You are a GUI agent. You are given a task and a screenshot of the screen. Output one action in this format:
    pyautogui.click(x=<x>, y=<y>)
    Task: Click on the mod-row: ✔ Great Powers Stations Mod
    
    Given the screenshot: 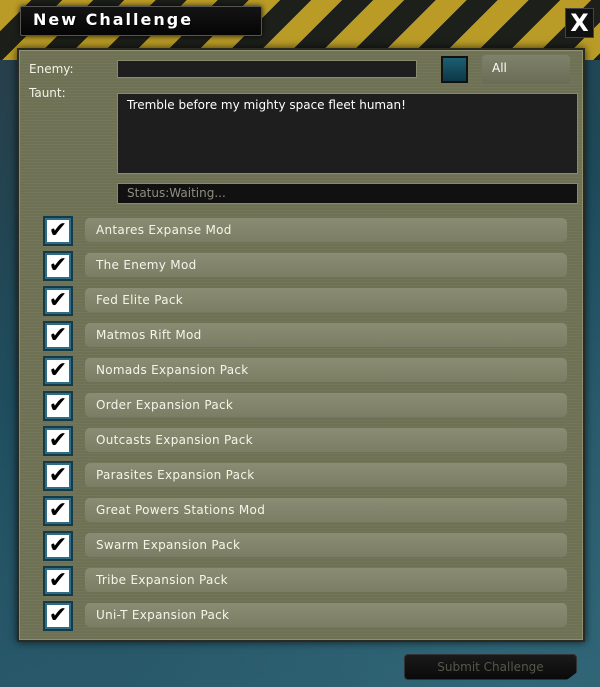 What is the action you would take?
    pyautogui.click(x=307, y=511)
    